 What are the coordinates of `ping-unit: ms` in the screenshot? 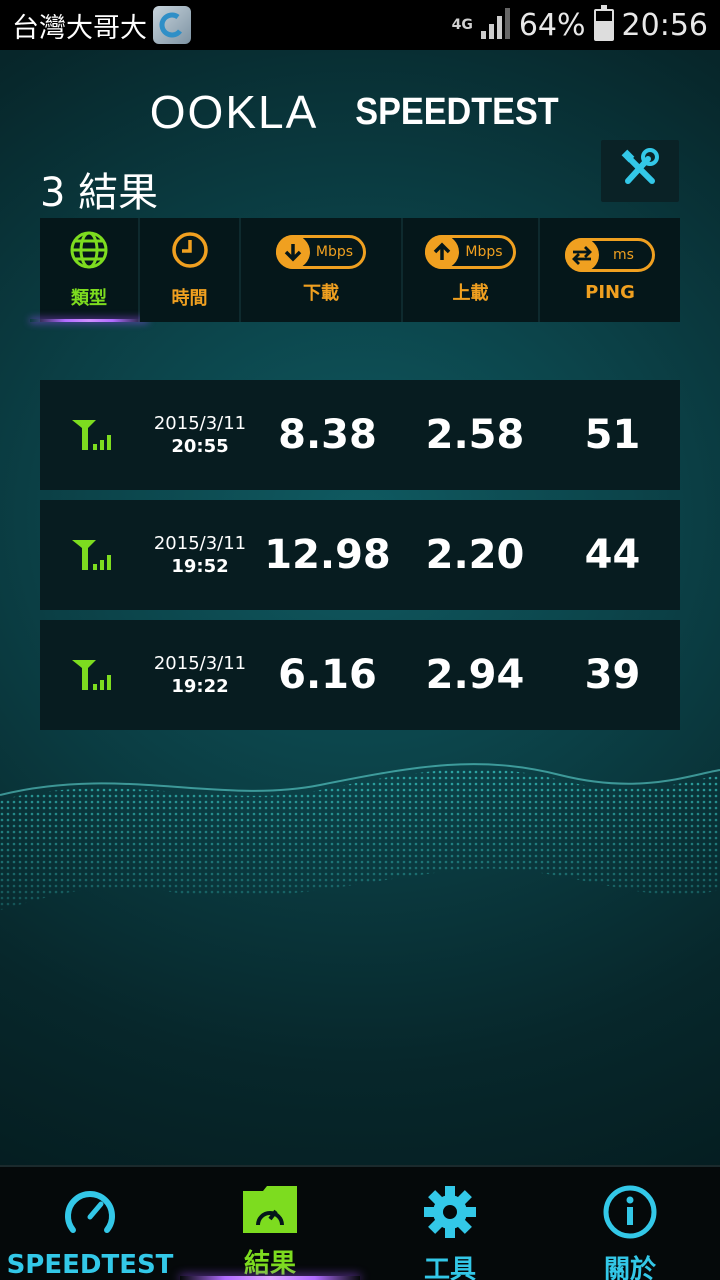 It's located at (623, 254).